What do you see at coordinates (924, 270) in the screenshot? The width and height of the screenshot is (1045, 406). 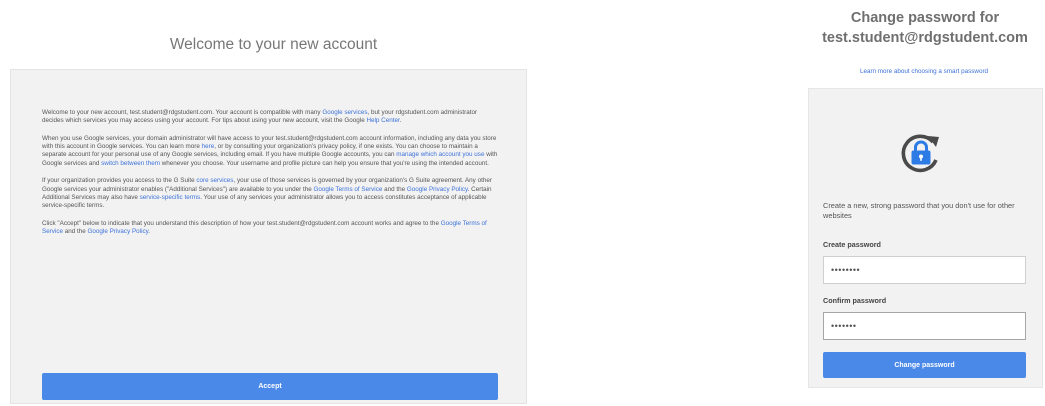 I see `create-password-input` at bounding box center [924, 270].